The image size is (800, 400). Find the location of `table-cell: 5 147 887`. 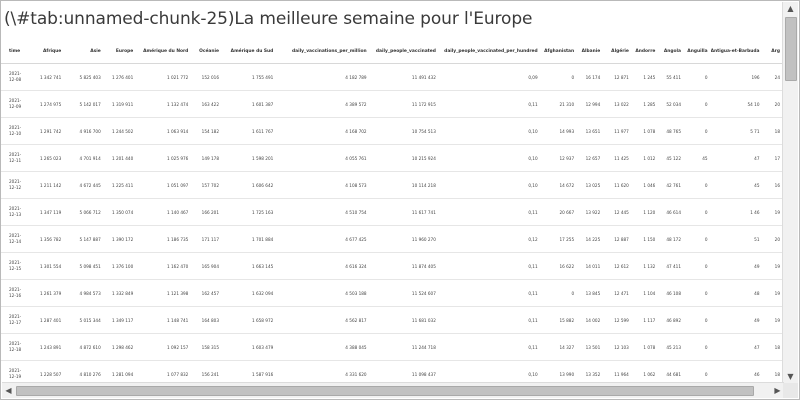

table-cell: 5 147 887 is located at coordinates (84, 239).